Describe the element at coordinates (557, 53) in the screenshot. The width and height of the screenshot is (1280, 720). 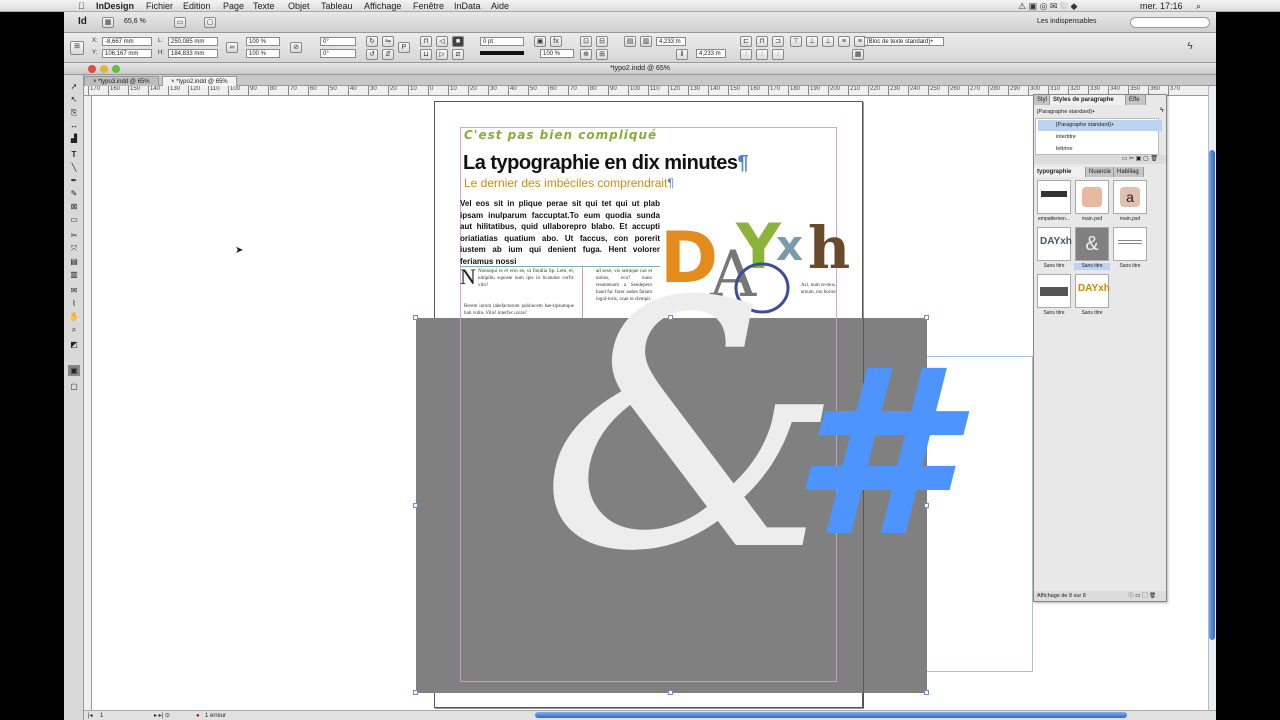
I see `opacity-input: 100 %` at that location.